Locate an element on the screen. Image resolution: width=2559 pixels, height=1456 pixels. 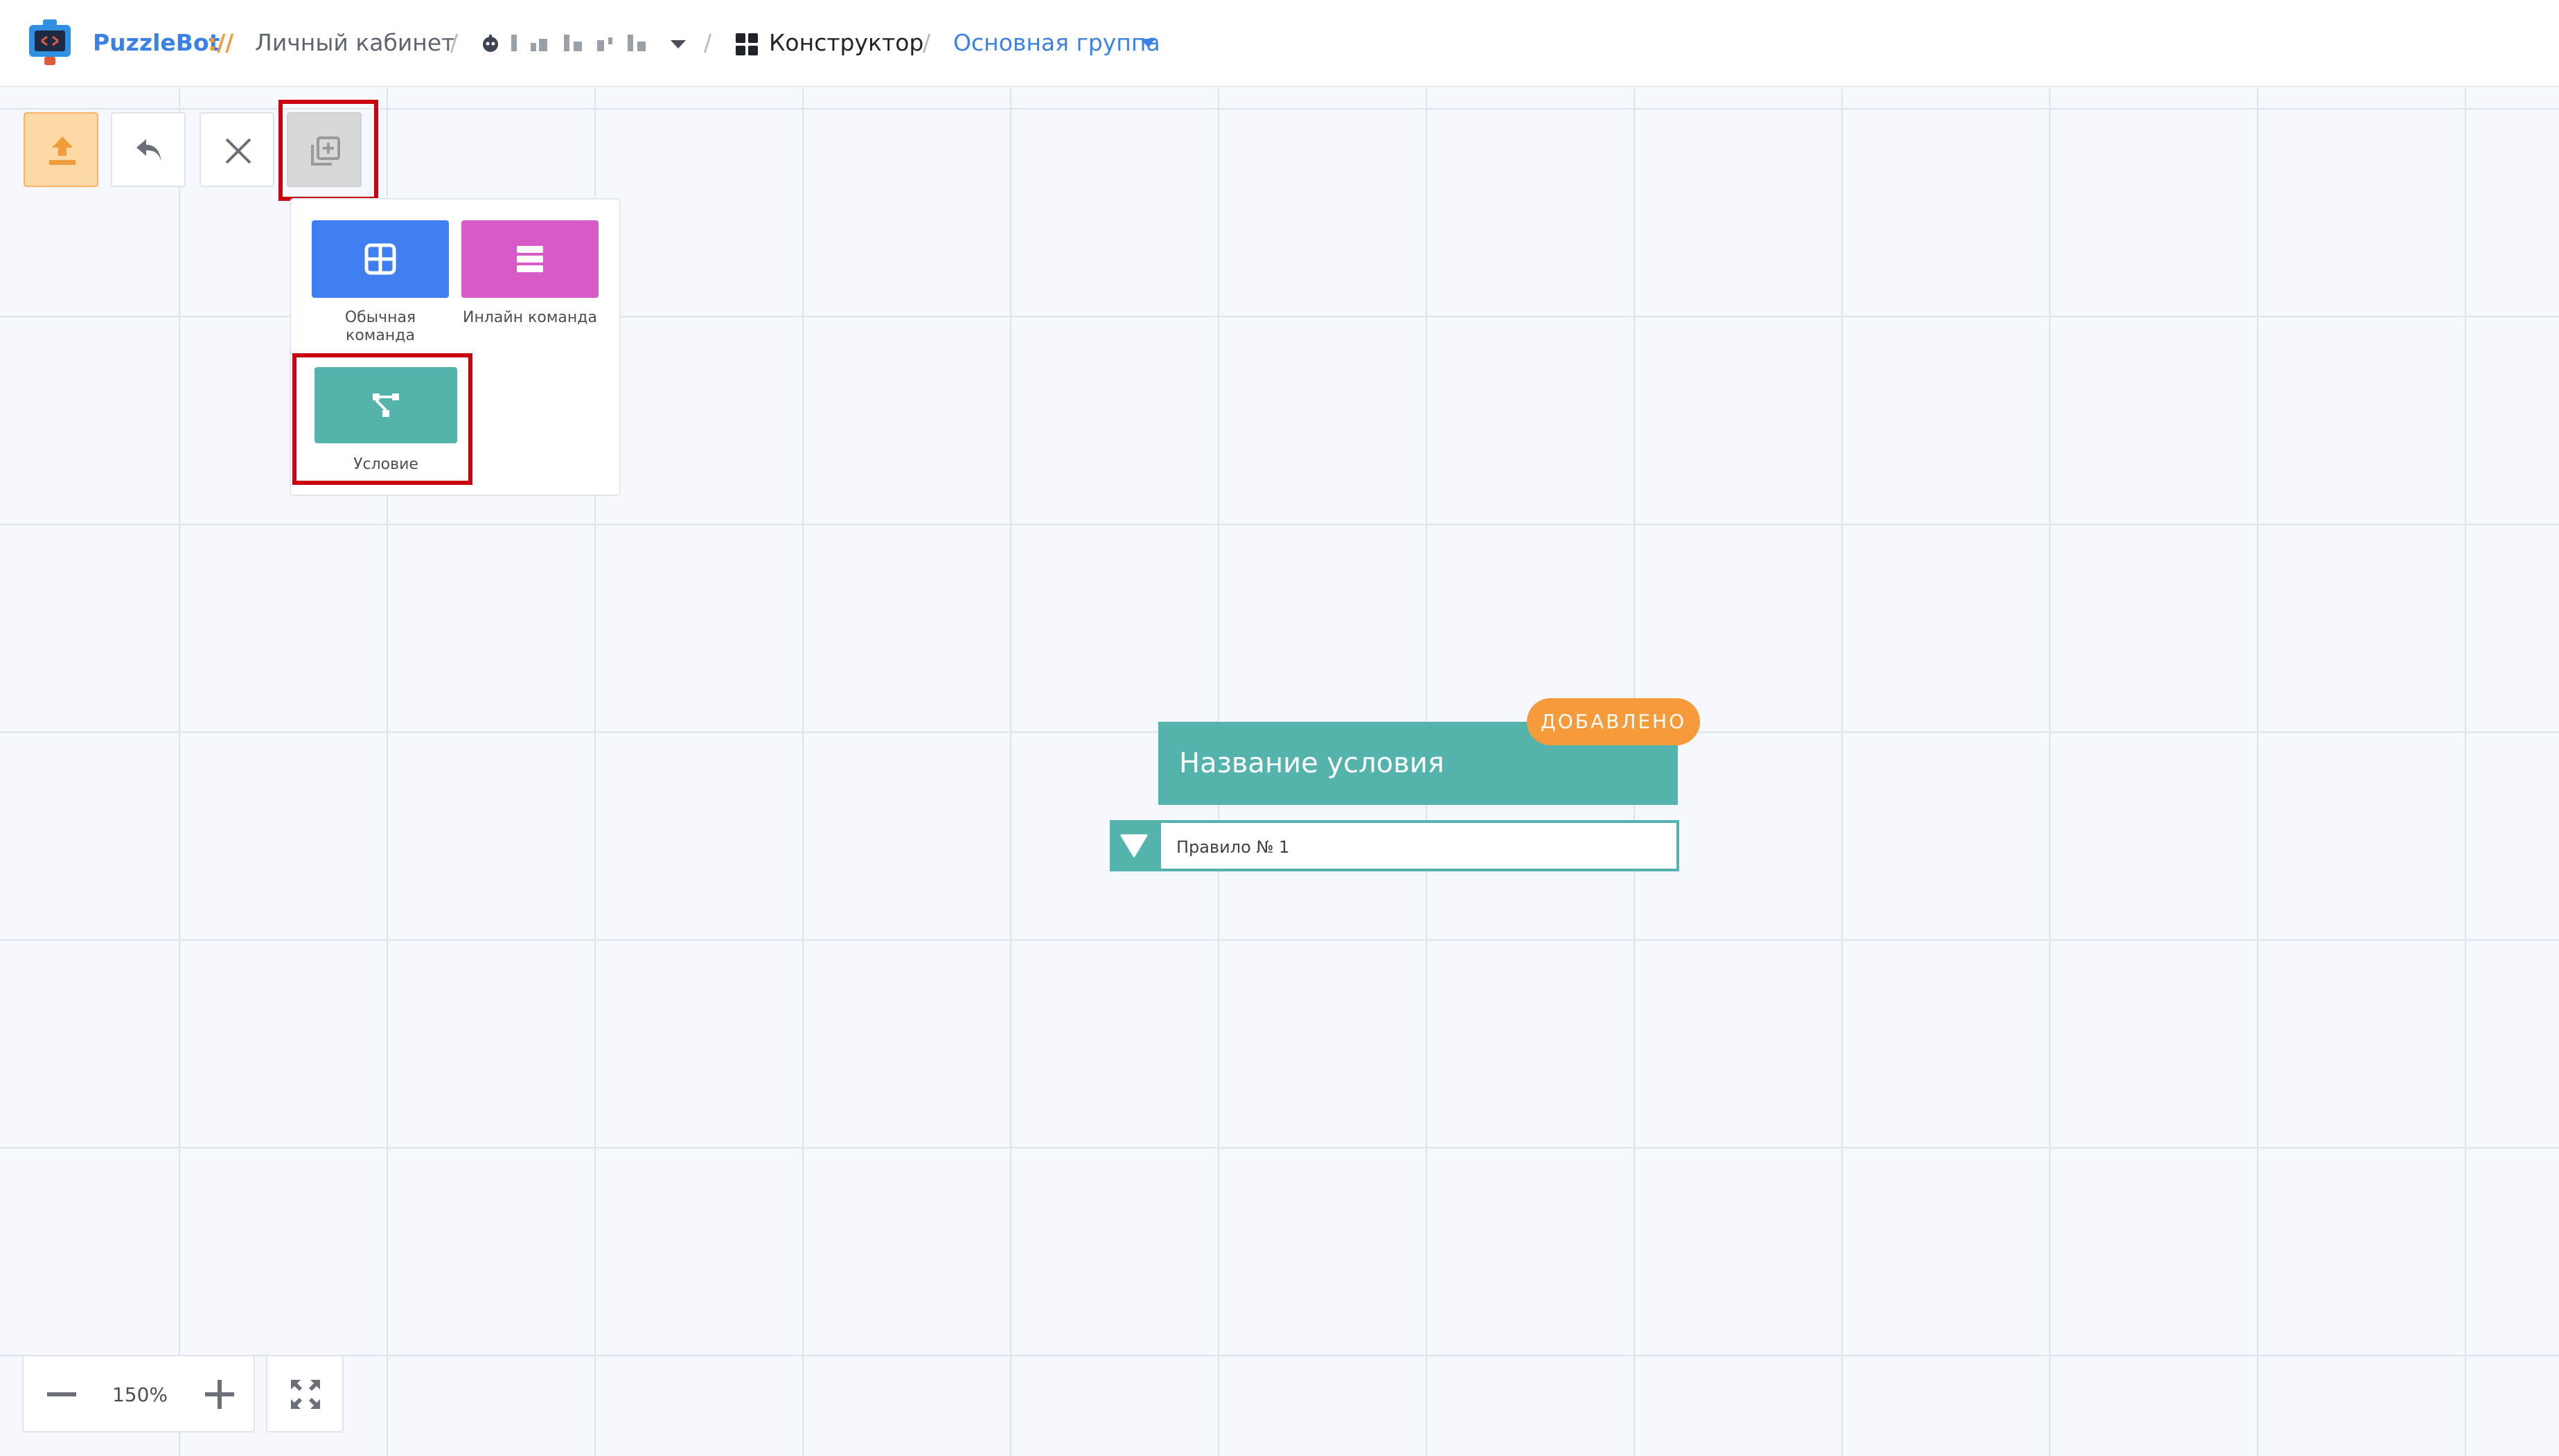
add-inline-command-button is located at coordinates (530, 259).